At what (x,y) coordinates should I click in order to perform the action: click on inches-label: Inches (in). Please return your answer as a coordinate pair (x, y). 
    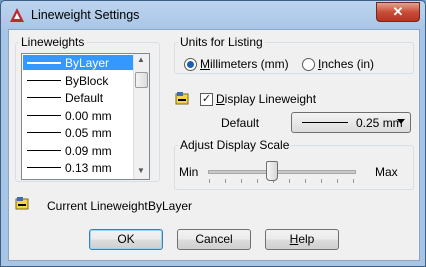
    Looking at the image, I should click on (346, 64).